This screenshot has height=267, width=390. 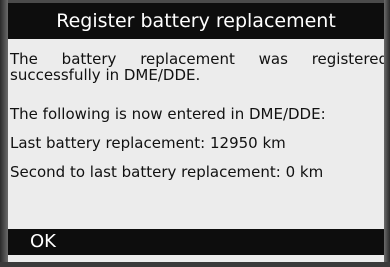 What do you see at coordinates (195, 264) in the screenshot?
I see `device-bezel-bottom` at bounding box center [195, 264].